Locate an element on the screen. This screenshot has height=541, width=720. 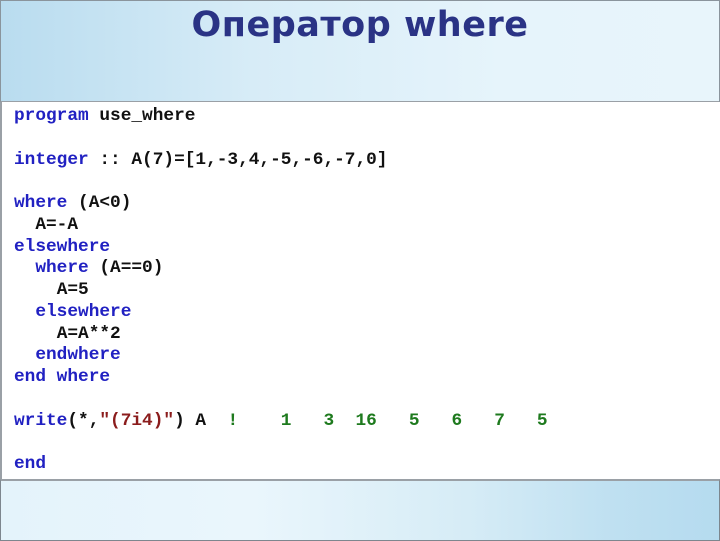
output-comment: ! 1 3 16 5 6 7 5 is located at coordinates (387, 420).